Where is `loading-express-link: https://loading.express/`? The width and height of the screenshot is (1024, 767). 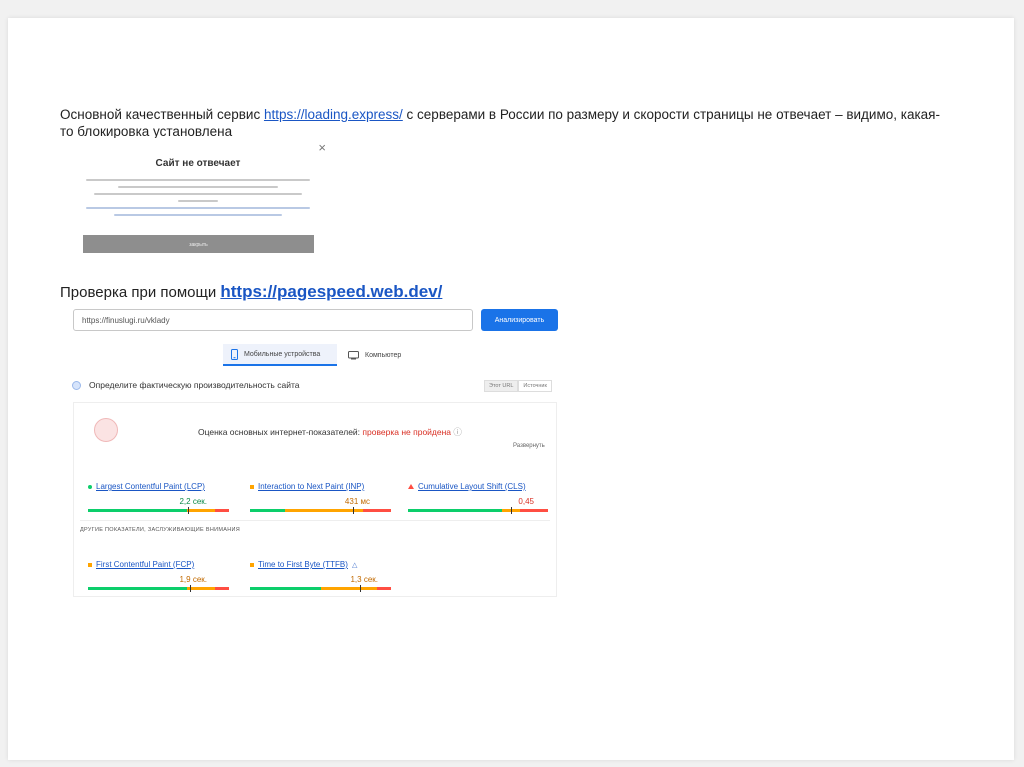 loading-express-link: https://loading.express/ is located at coordinates (333, 114).